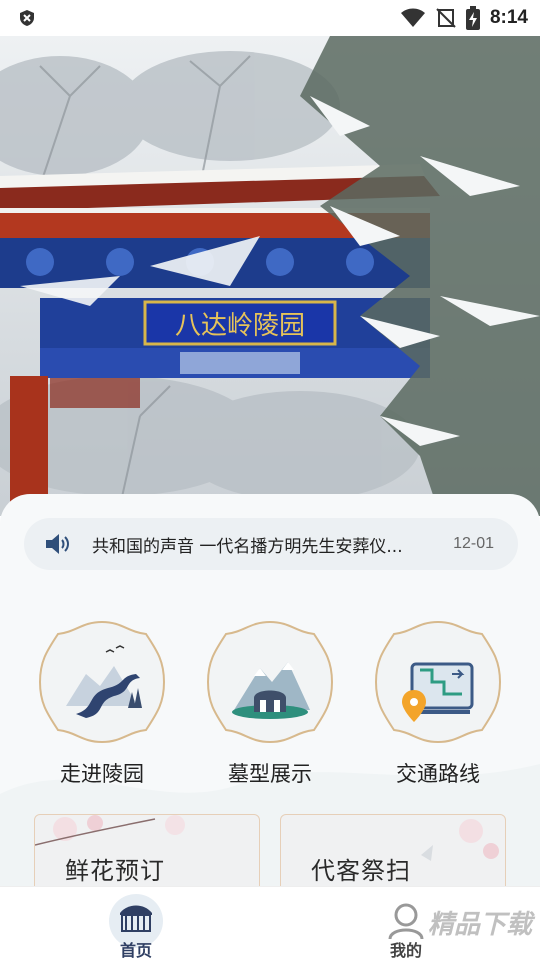 Image resolution: width=540 pixels, height=961 pixels. I want to click on card-title: 鲜花预订, so click(115, 871).